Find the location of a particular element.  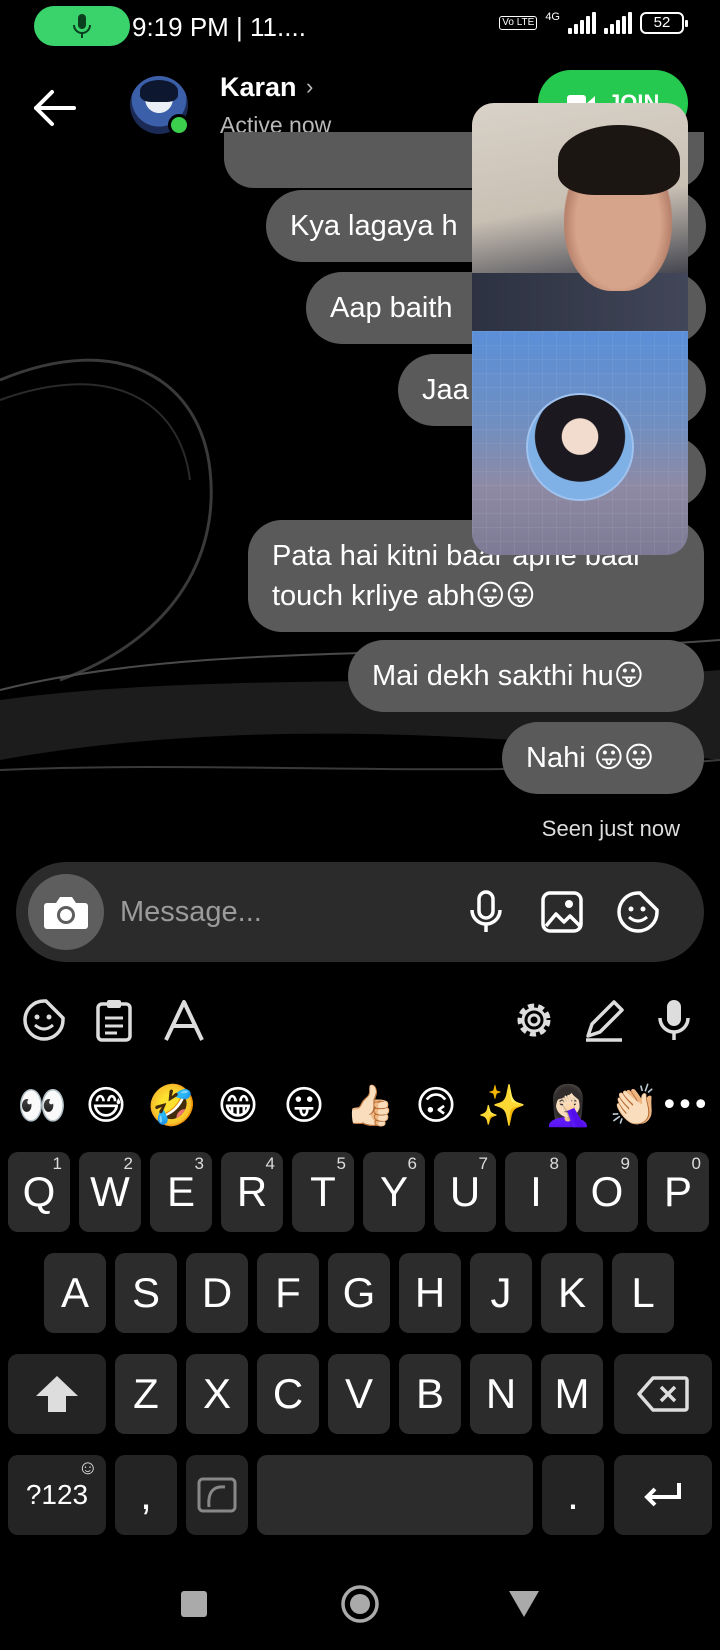

language-key is located at coordinates (217, 1495).